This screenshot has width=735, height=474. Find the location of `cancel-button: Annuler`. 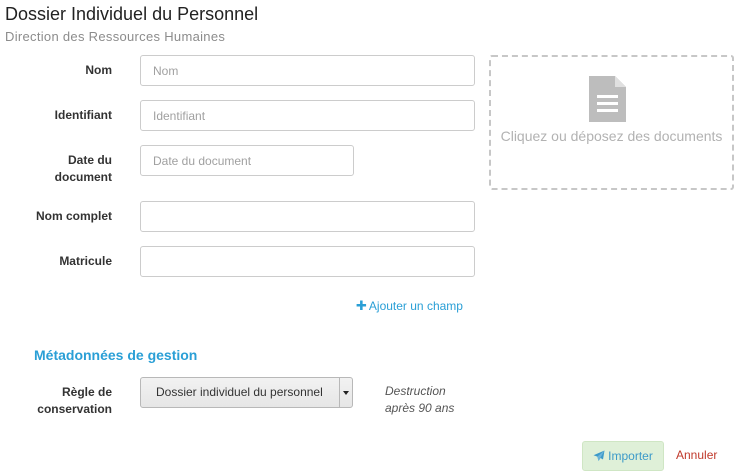

cancel-button: Annuler is located at coordinates (696, 455).